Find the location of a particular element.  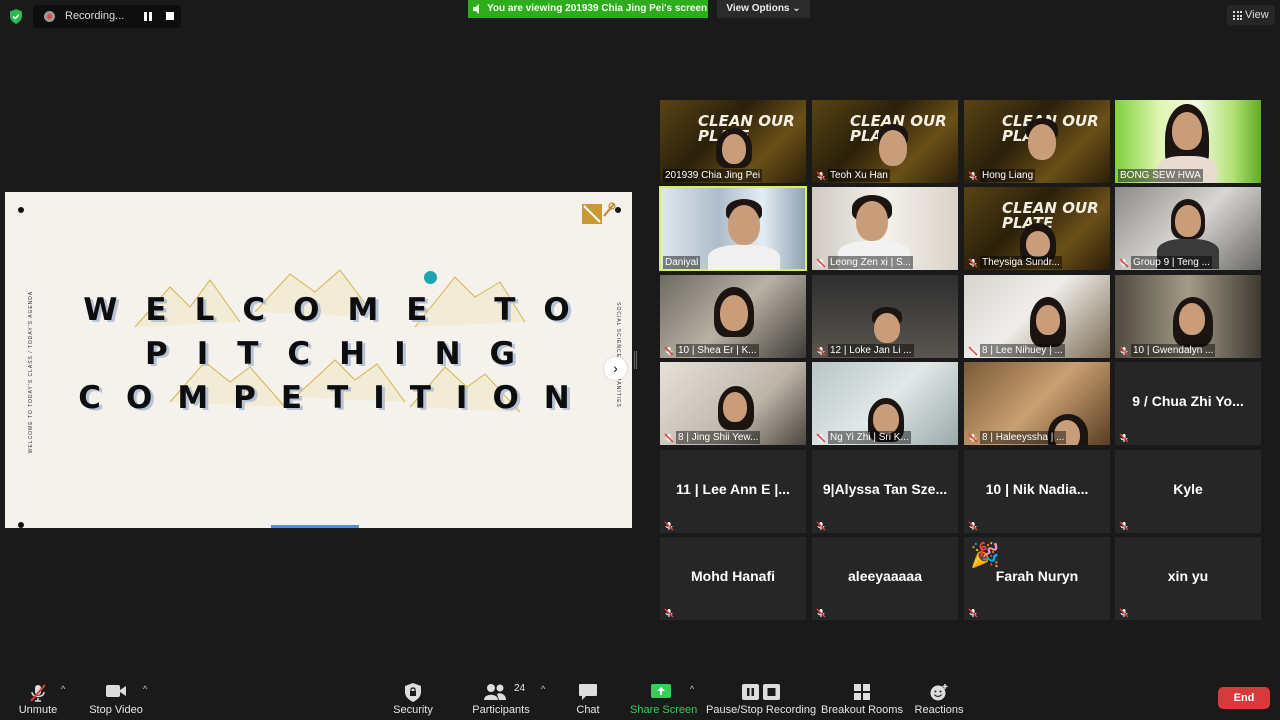

video-tile: BONG SEW HWA is located at coordinates (1188, 141).